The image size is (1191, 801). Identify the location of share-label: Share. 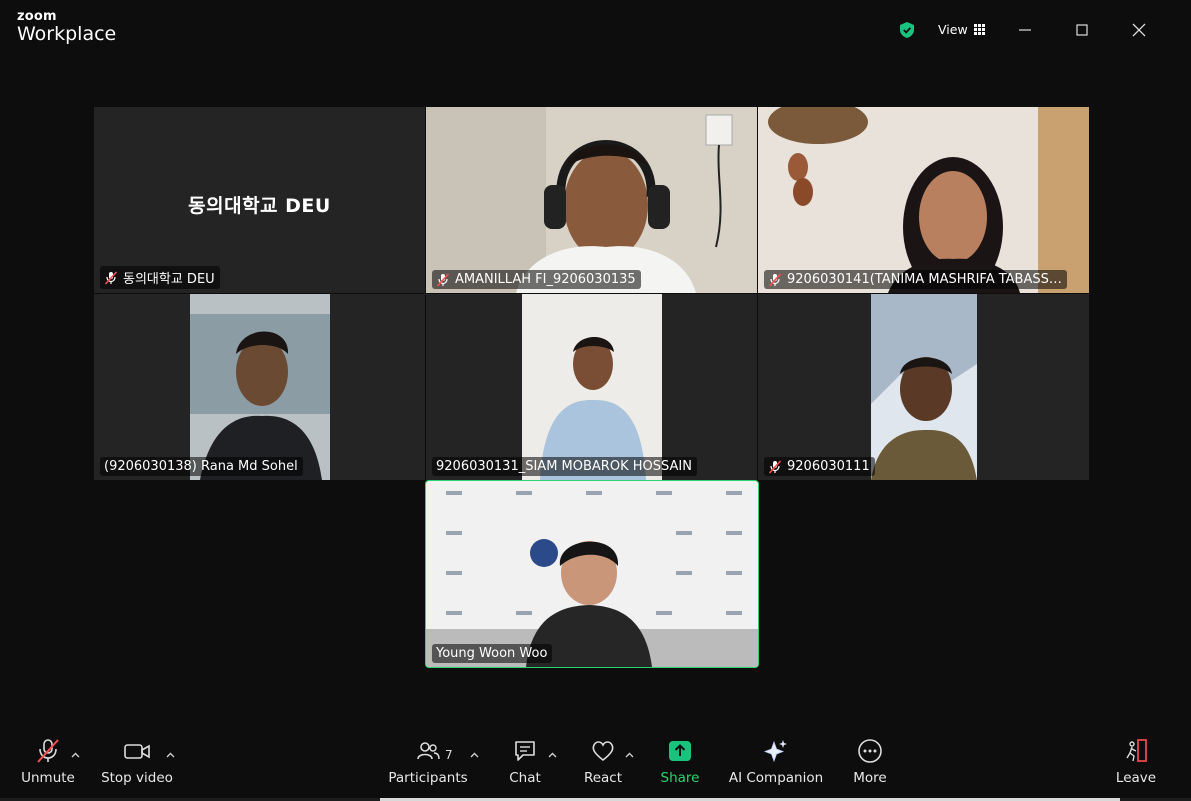
(680, 778).